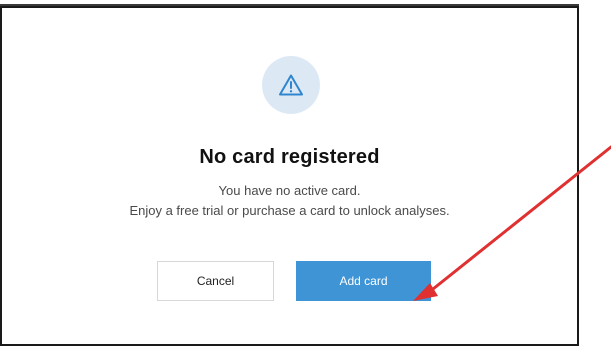 The width and height of the screenshot is (611, 346). I want to click on dialog-message-line-1: You have no active card., so click(289, 190).